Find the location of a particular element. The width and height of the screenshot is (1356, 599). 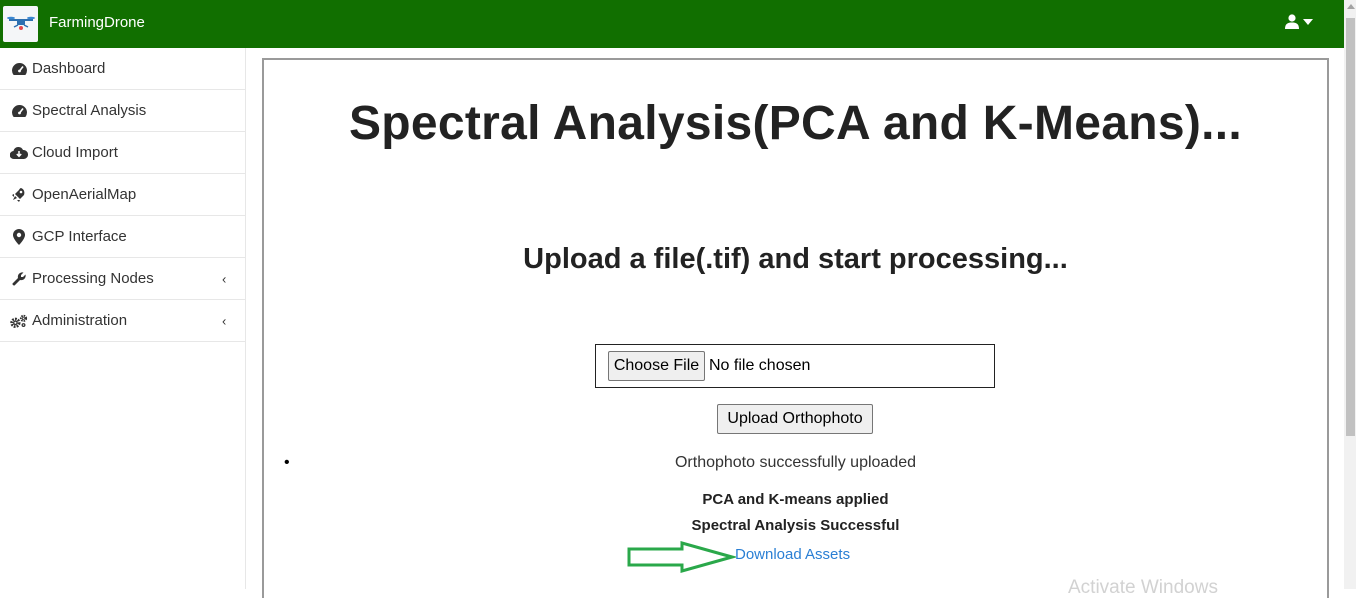

file-status-text: No file chosen is located at coordinates (760, 365).